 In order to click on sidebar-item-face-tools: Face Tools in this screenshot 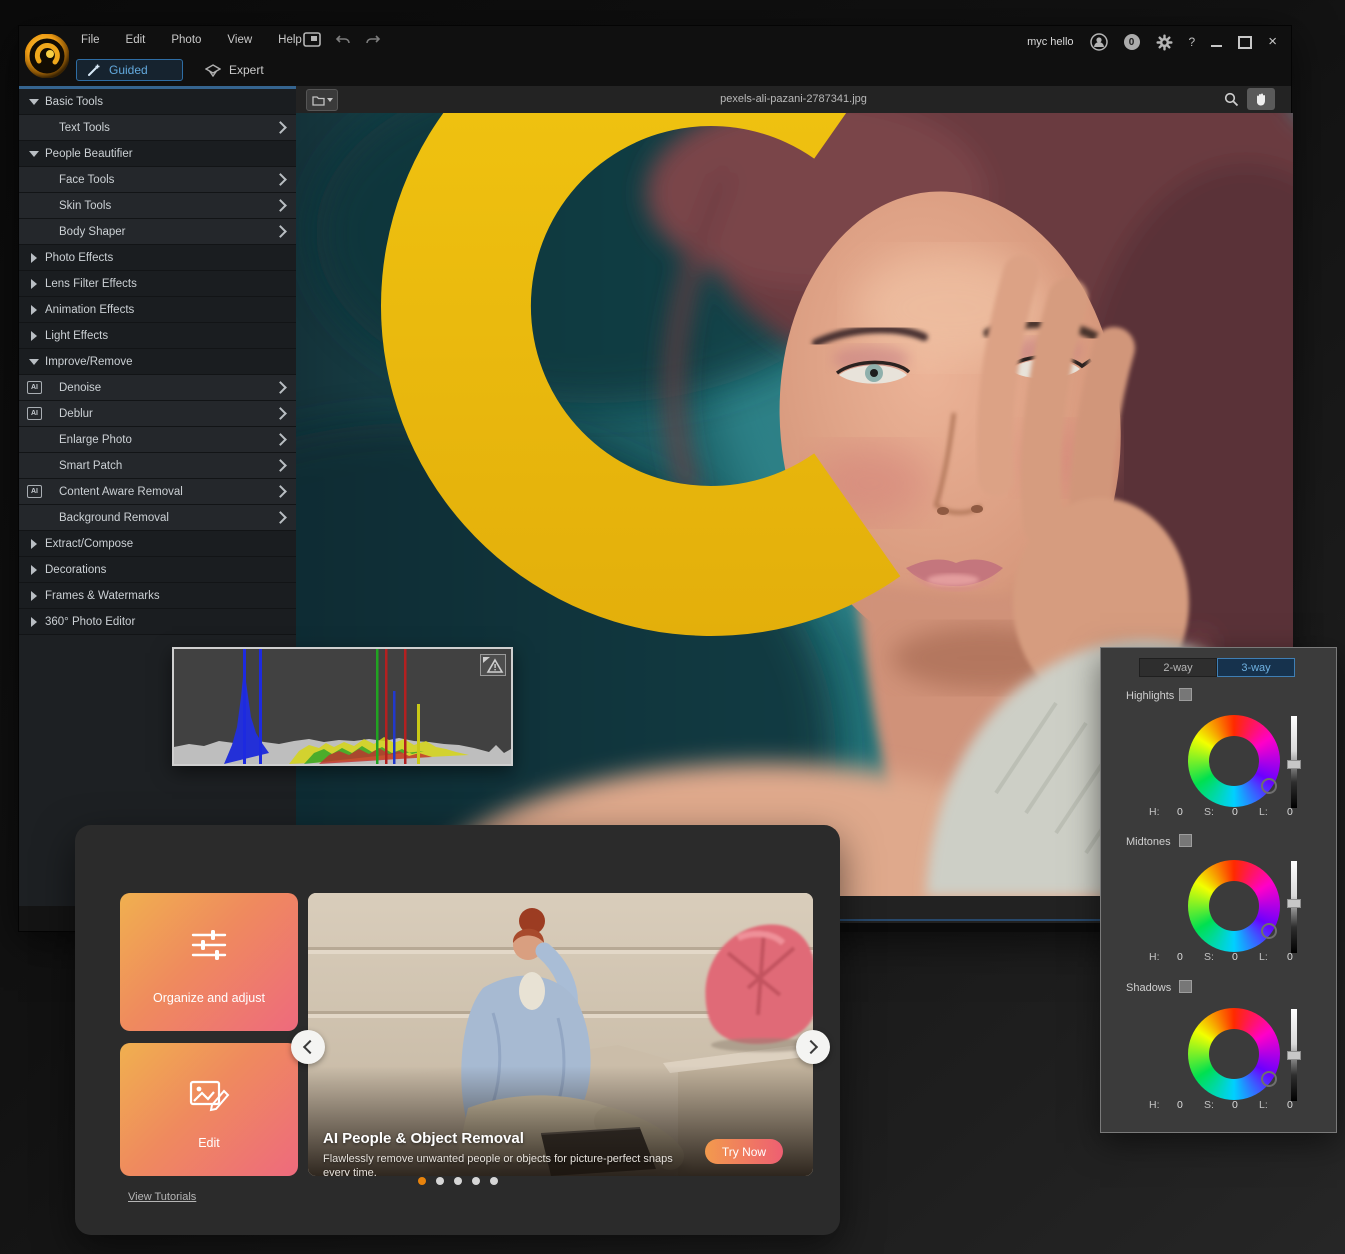, I will do `click(157, 180)`.